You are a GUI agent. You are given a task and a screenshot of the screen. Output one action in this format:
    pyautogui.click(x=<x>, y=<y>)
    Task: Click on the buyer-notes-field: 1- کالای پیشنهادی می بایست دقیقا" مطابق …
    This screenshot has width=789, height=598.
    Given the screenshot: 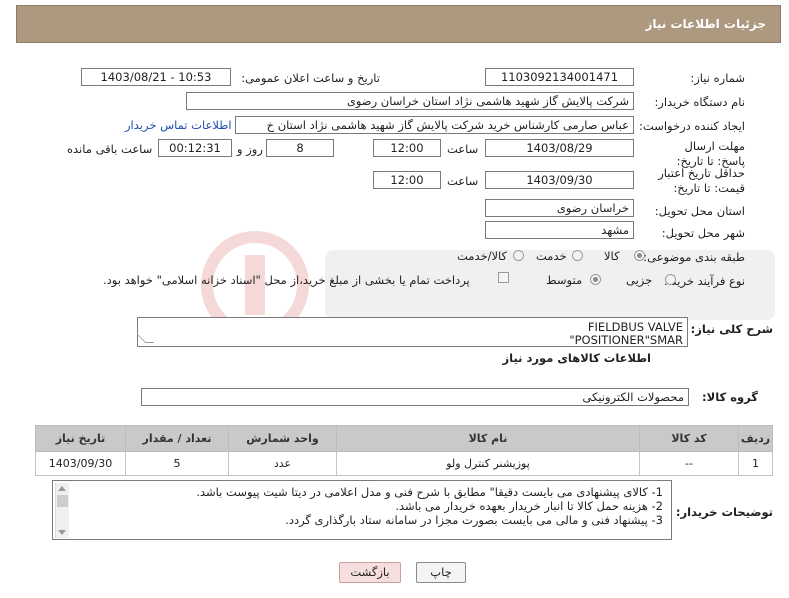 What is the action you would take?
    pyautogui.click(x=362, y=510)
    